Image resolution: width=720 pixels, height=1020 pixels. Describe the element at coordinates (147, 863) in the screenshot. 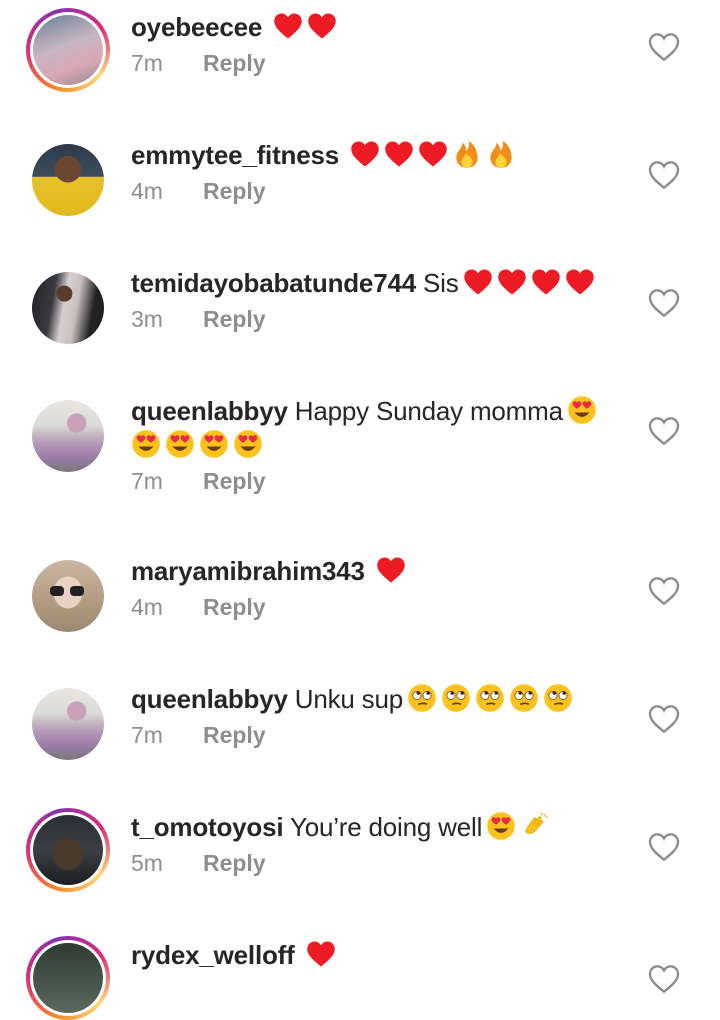

I see `comment-time: 5m` at that location.